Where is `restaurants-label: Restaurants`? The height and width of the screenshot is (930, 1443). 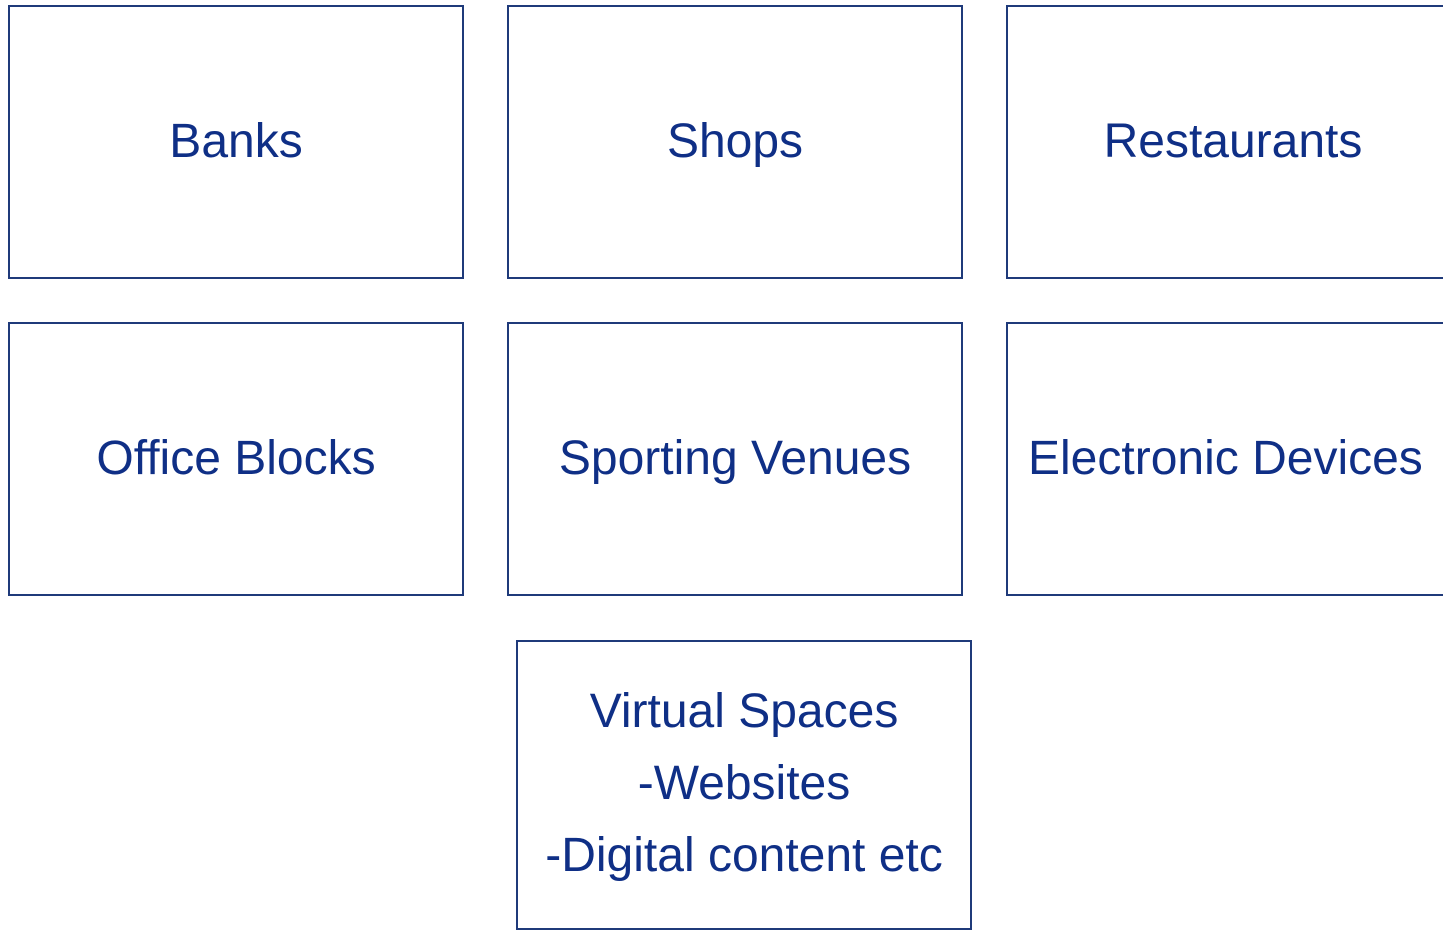 restaurants-label: Restaurants is located at coordinates (1233, 141).